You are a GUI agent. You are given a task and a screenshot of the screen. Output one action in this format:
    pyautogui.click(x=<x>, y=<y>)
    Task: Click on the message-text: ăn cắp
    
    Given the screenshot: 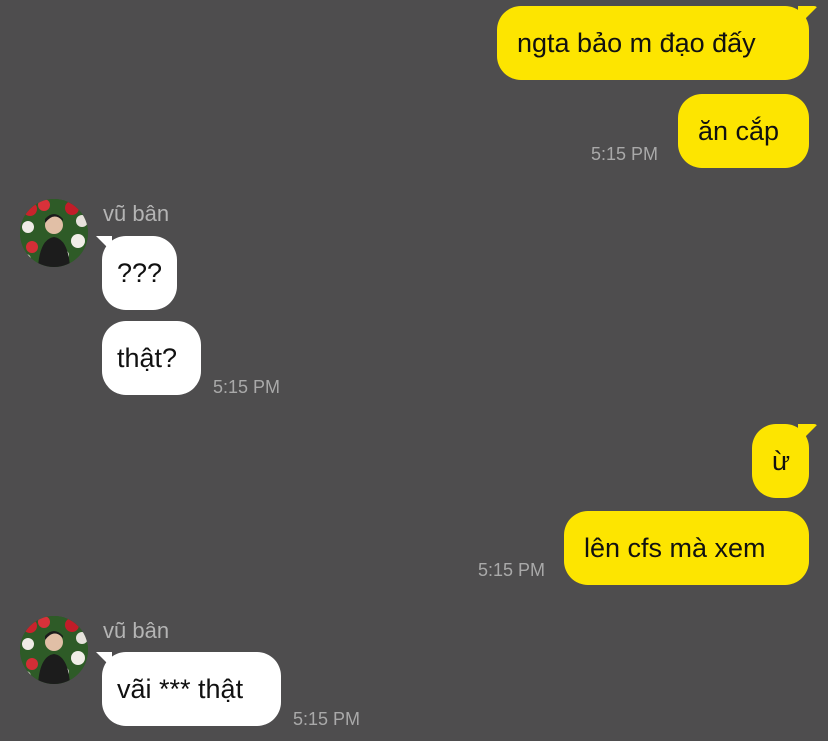 What is the action you would take?
    pyautogui.click(x=739, y=131)
    